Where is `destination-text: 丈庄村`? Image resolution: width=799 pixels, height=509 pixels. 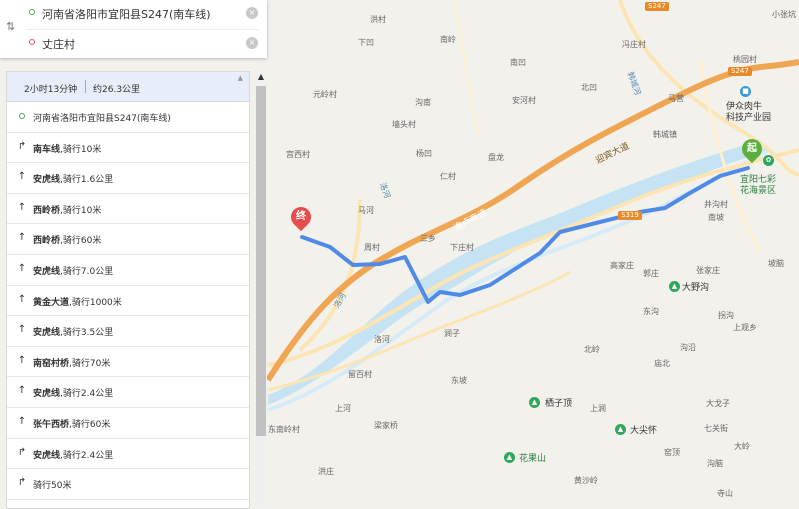
destination-text: 丈庄村 is located at coordinates (58, 44).